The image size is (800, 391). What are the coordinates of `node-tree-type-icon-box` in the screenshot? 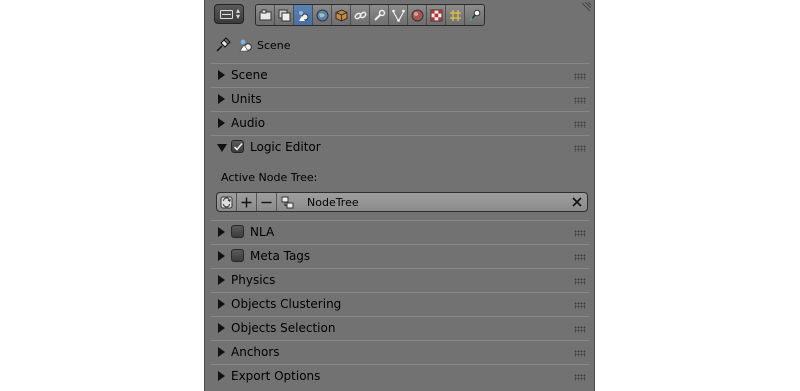 It's located at (287, 202).